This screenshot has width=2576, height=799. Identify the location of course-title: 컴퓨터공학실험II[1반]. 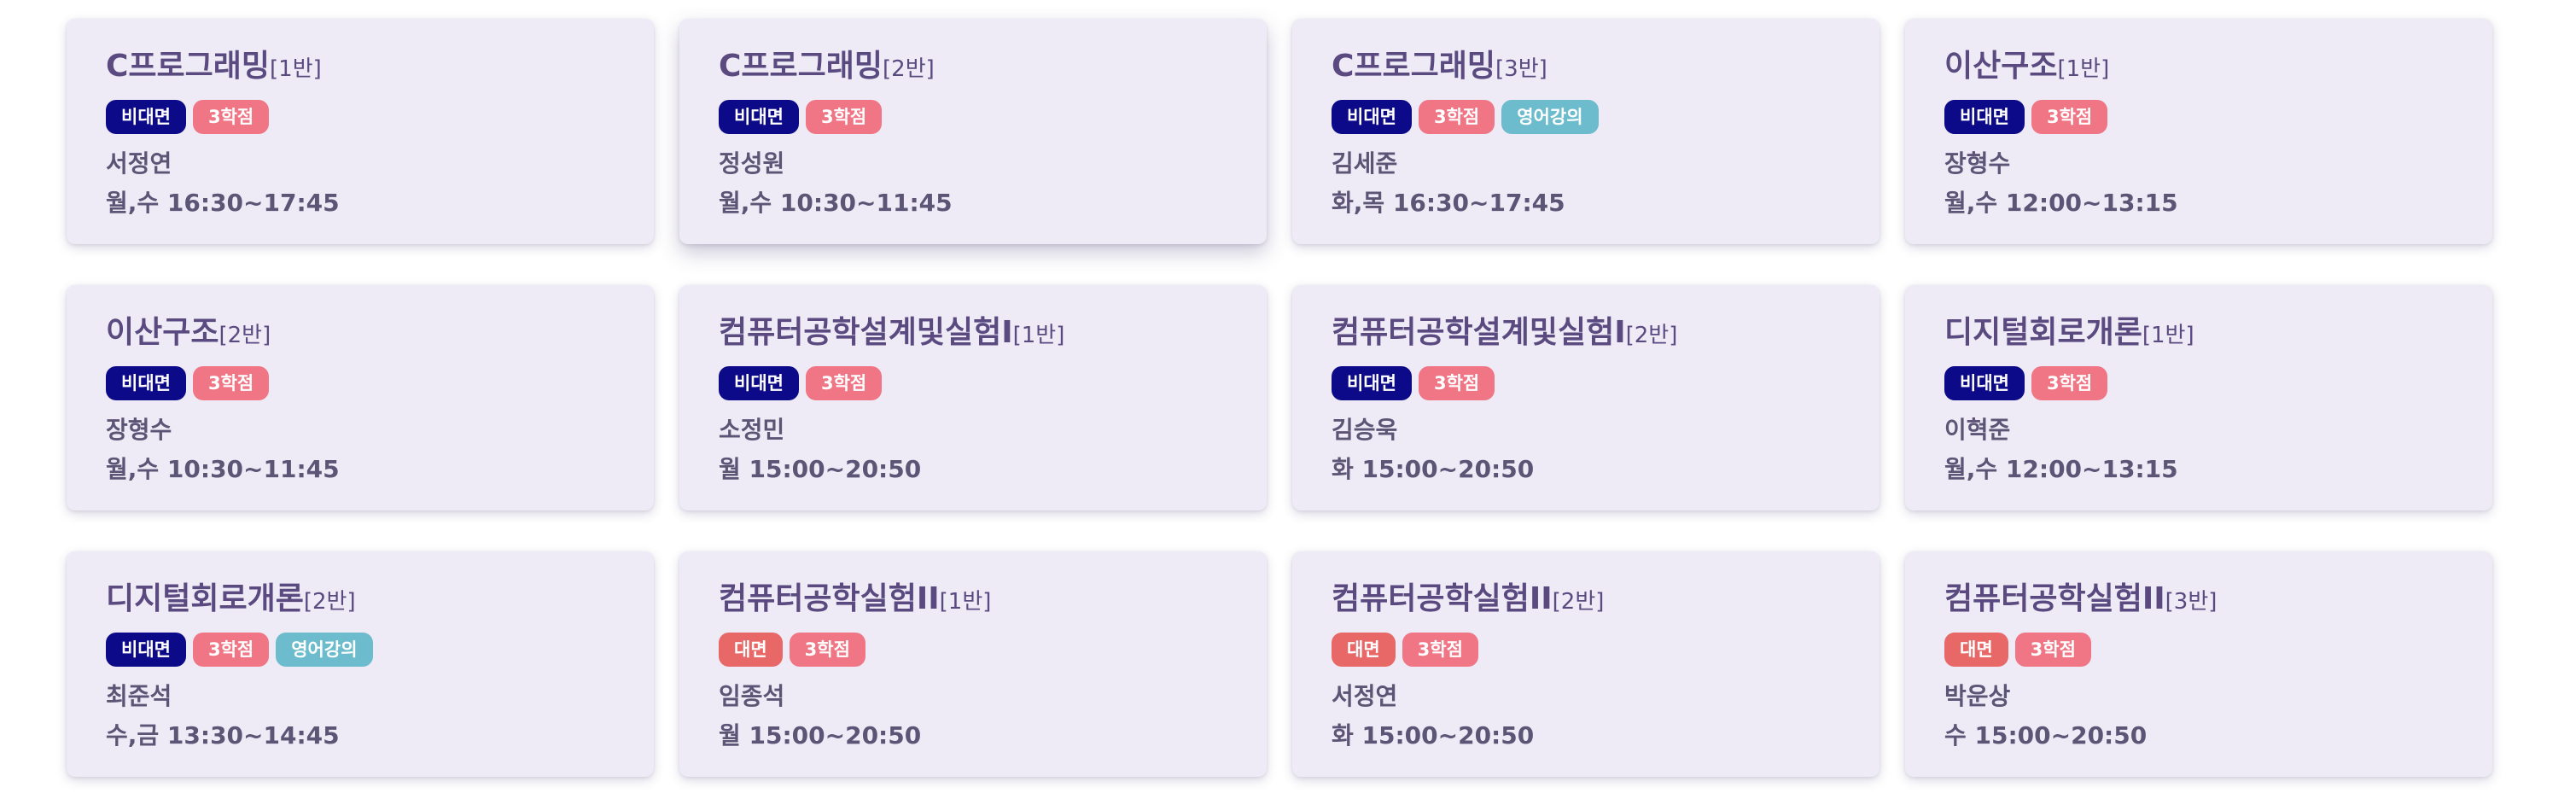
(993, 600).